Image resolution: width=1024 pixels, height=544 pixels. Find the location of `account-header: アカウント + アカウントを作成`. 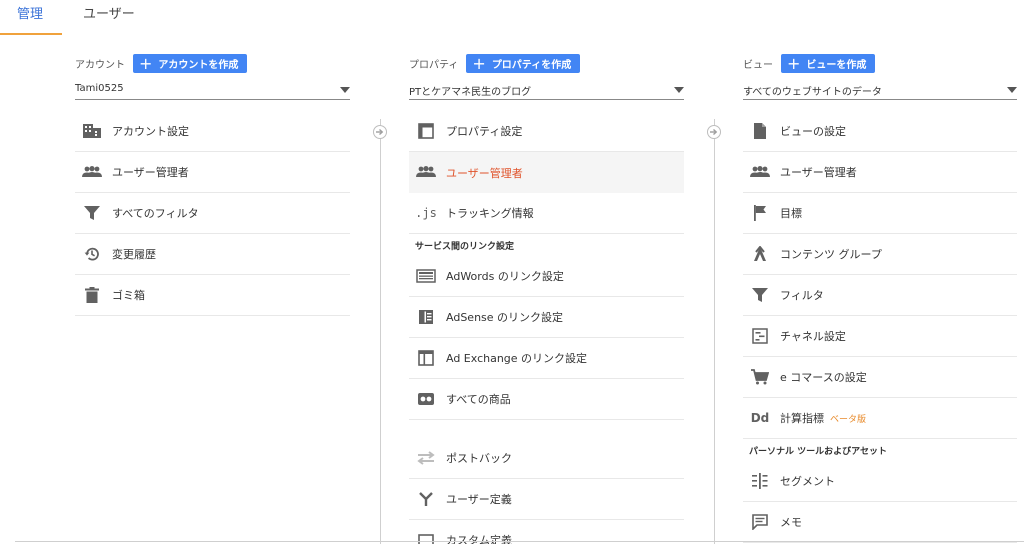

account-header: アカウント + アカウントを作成 is located at coordinates (212, 63).